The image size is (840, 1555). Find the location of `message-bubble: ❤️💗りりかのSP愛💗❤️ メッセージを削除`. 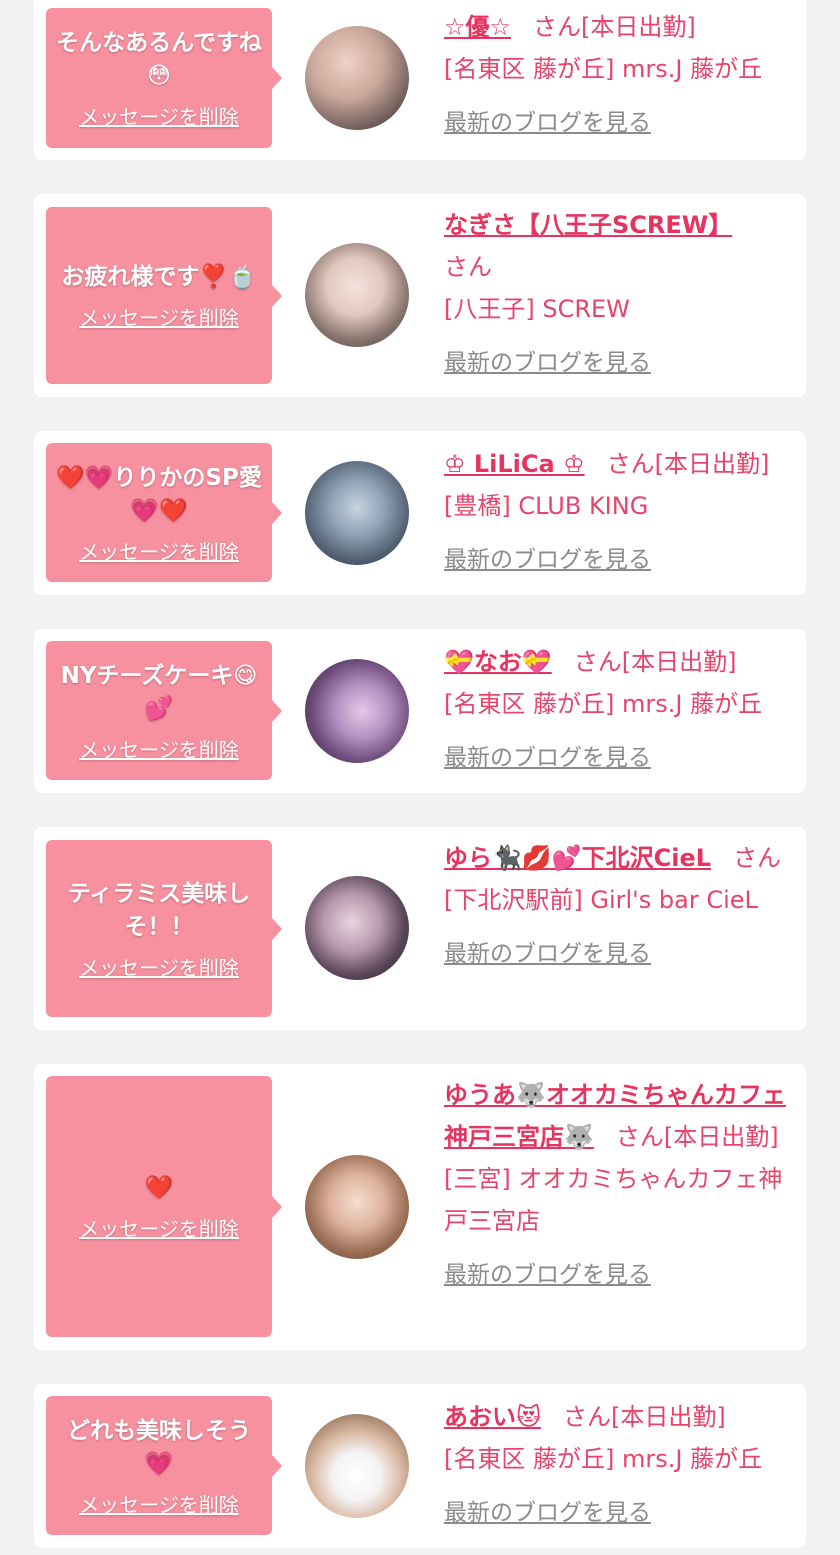

message-bubble: ❤️💗りりかのSP愛💗❤️ メッセージを削除 is located at coordinates (164, 512).